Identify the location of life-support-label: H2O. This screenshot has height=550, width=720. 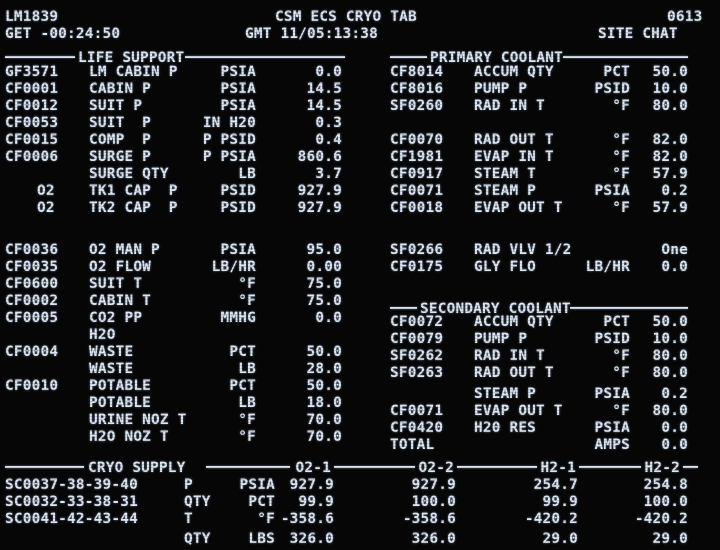
(102, 335).